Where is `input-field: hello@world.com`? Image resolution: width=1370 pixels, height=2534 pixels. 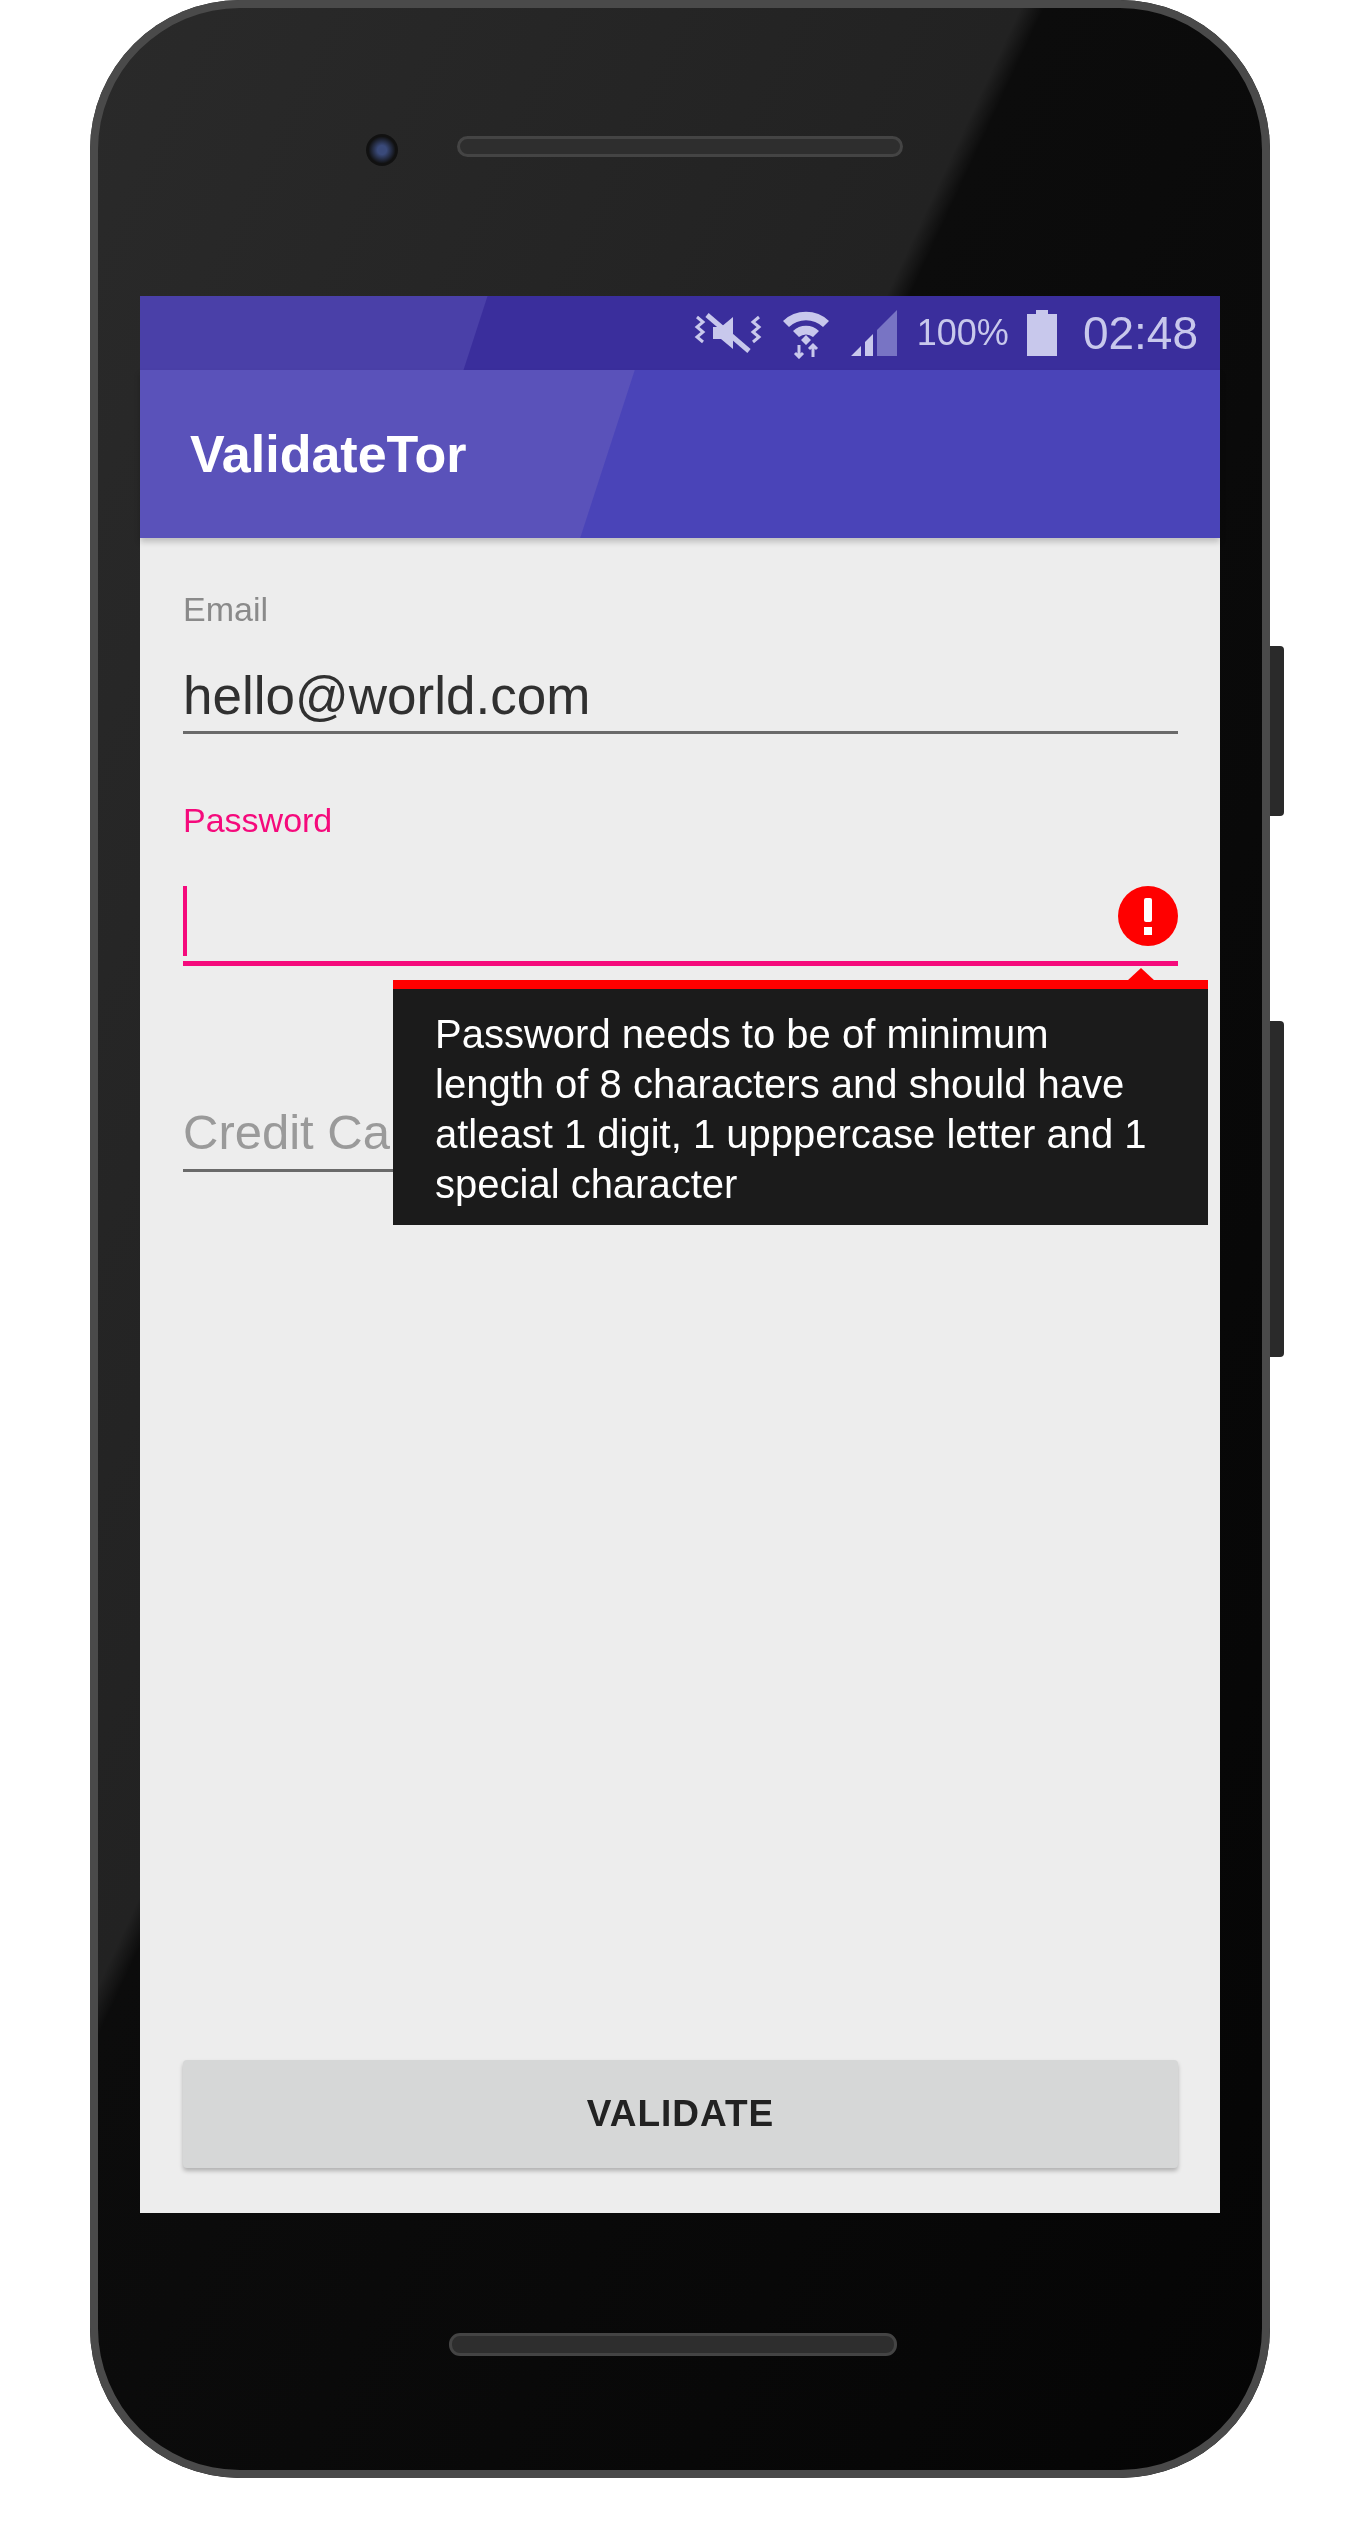
input-field: hello@world.com is located at coordinates (680, 696).